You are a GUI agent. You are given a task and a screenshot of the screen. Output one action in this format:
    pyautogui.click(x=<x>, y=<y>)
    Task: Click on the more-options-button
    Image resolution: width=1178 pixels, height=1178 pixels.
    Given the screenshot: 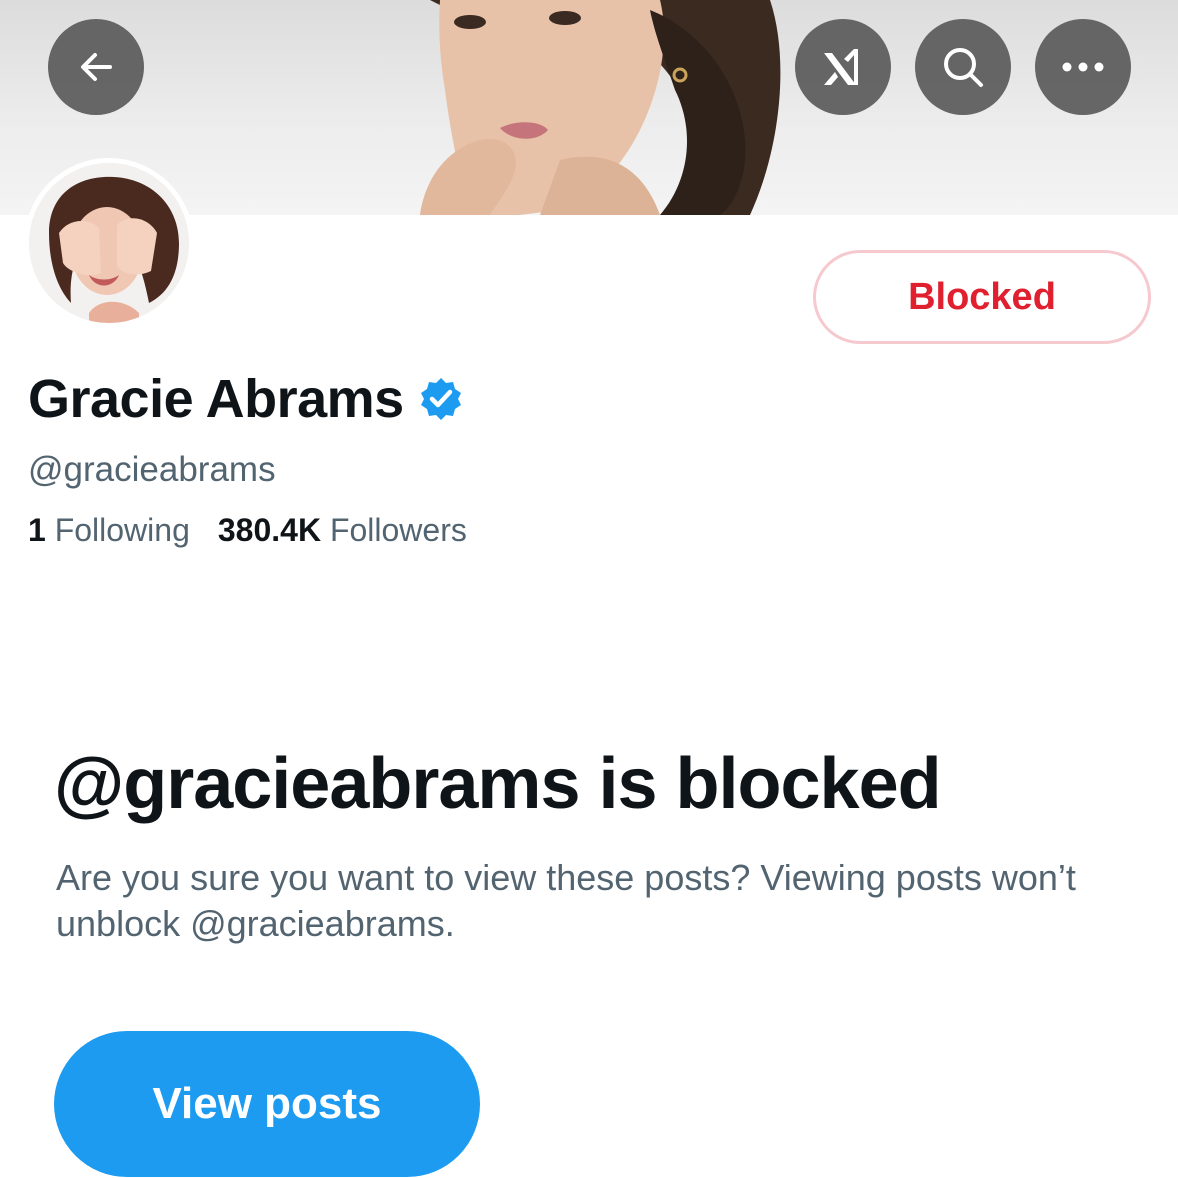 What is the action you would take?
    pyautogui.click(x=1083, y=67)
    